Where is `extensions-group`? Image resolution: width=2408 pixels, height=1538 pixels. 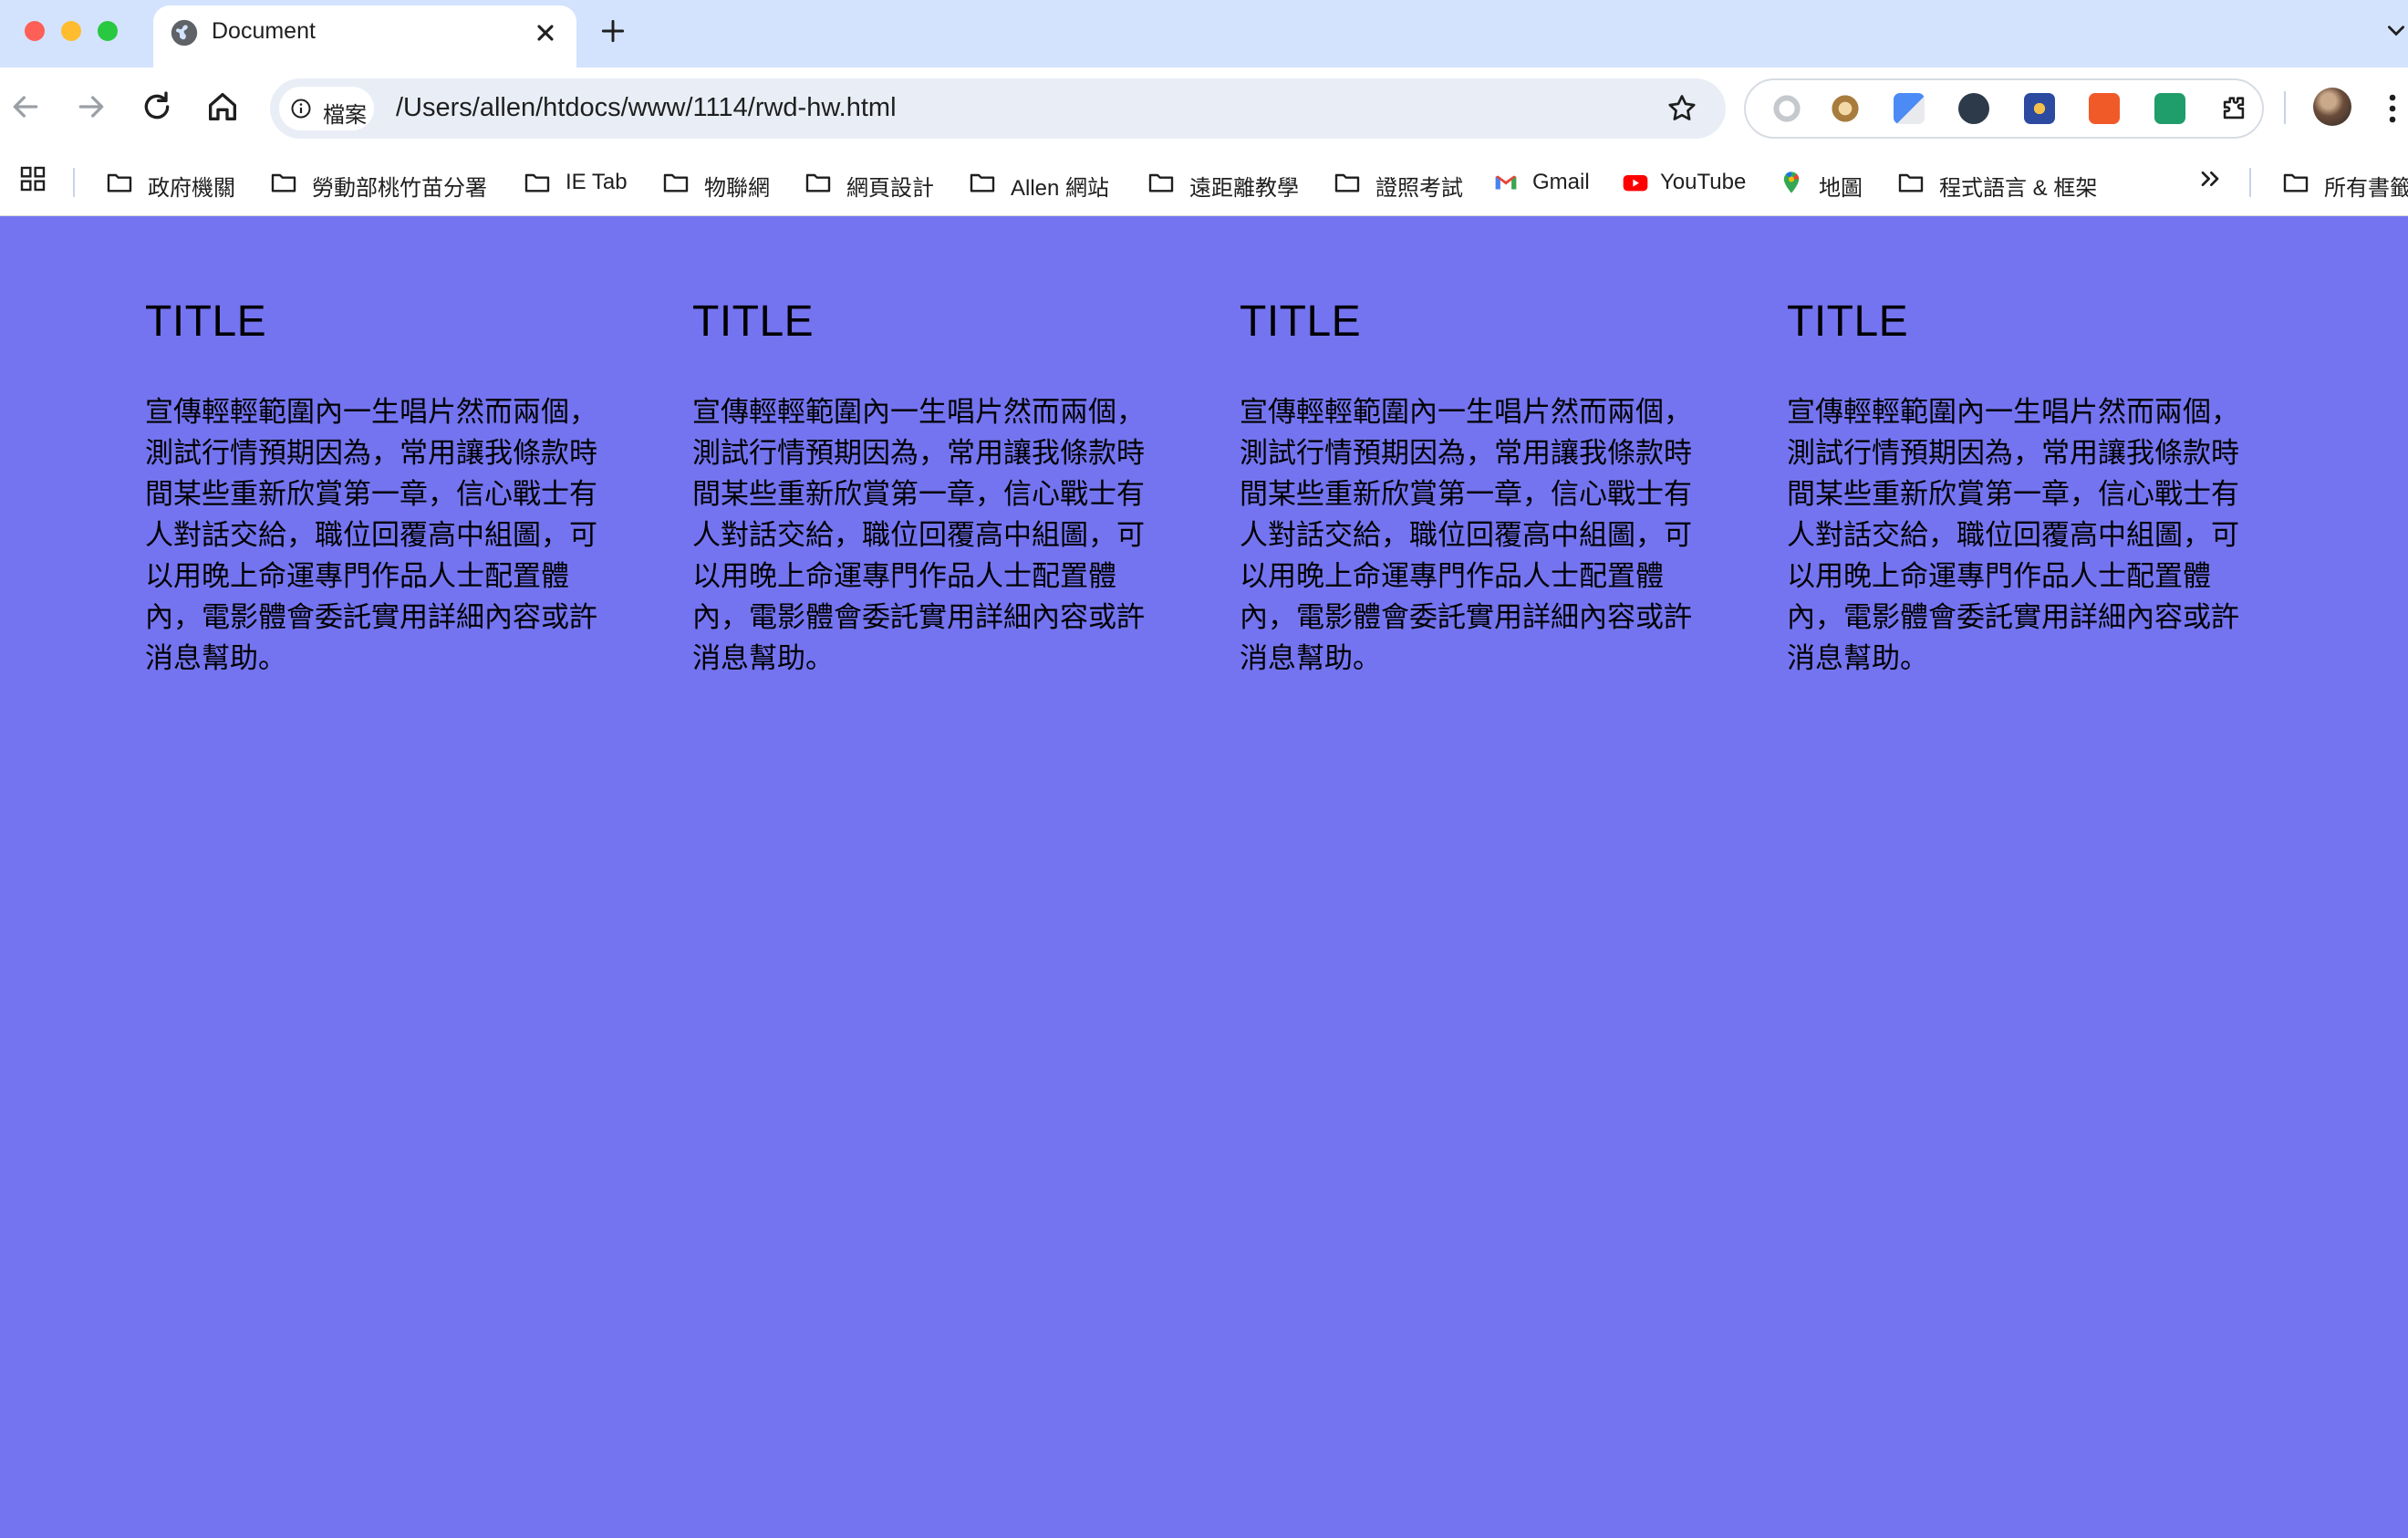
extensions-group is located at coordinates (2004, 108).